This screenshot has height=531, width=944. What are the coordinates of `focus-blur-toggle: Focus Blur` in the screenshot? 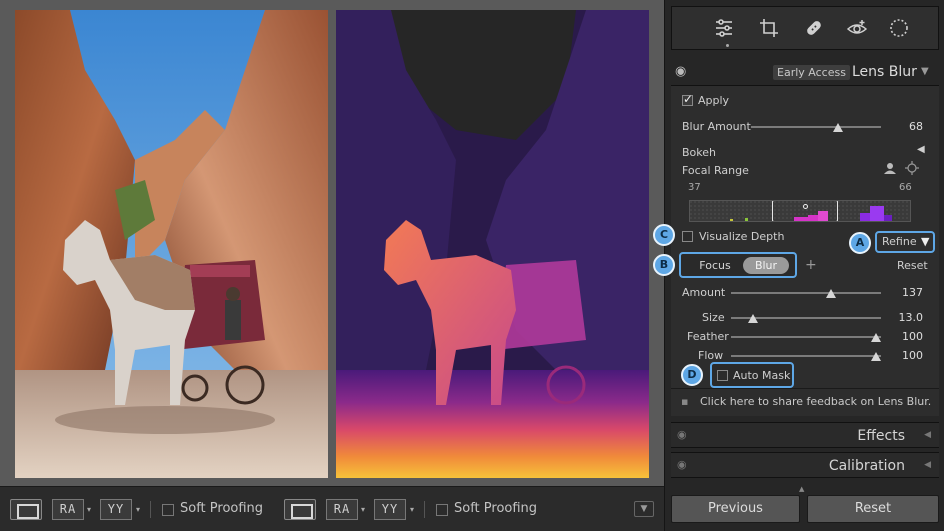 It's located at (738, 265).